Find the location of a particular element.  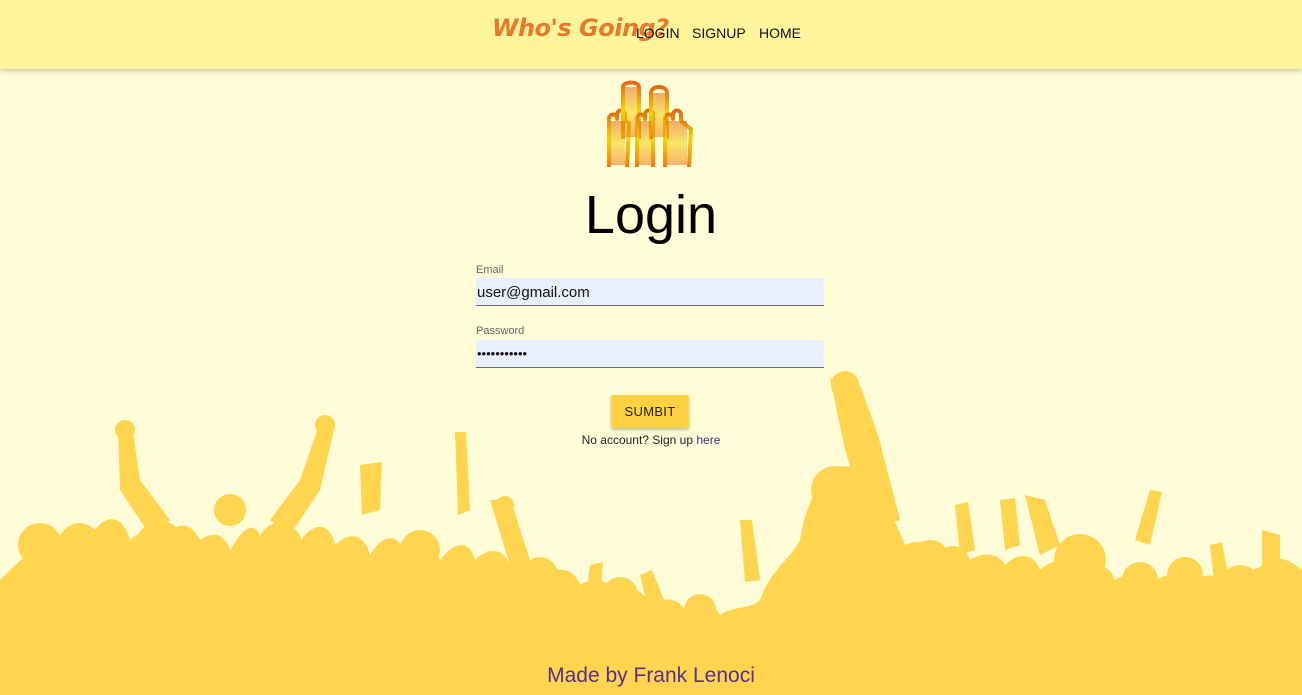

nav-signup-link: SIGNUP is located at coordinates (719, 33).